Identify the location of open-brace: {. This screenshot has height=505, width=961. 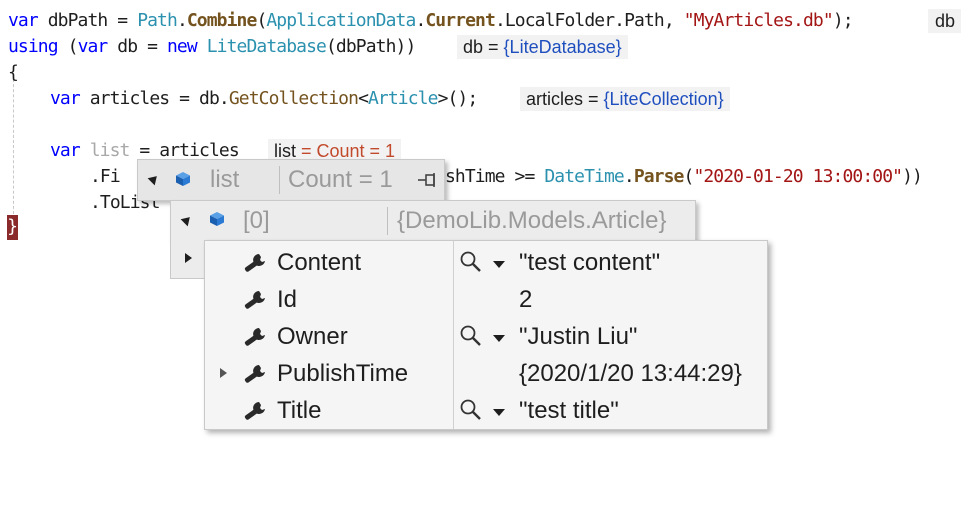
(13, 72).